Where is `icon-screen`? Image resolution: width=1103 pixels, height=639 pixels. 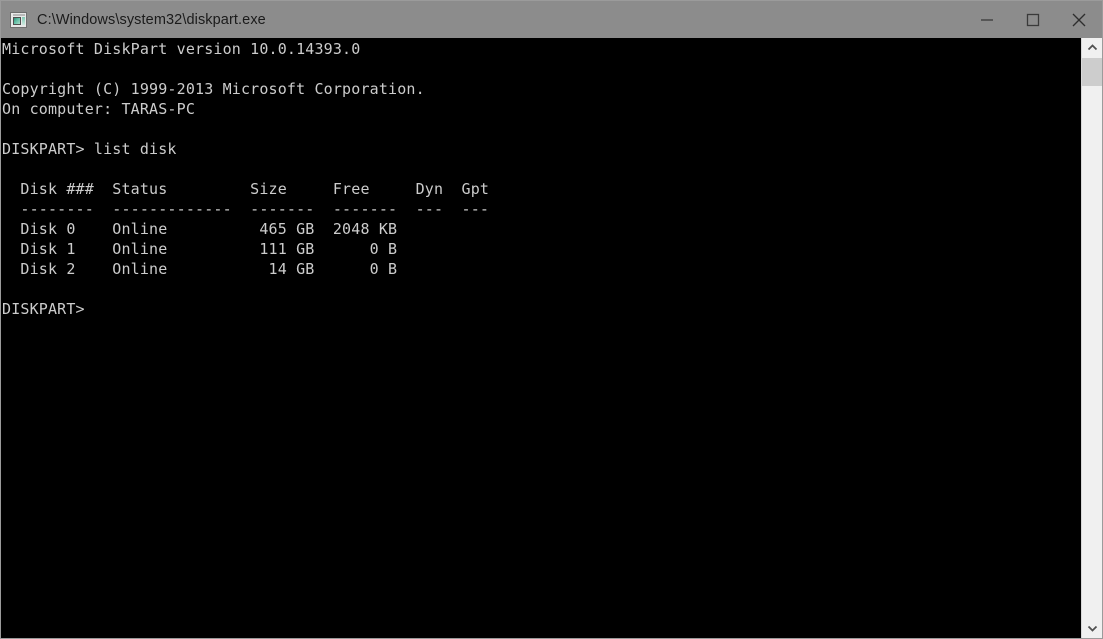
icon-screen is located at coordinates (17, 20).